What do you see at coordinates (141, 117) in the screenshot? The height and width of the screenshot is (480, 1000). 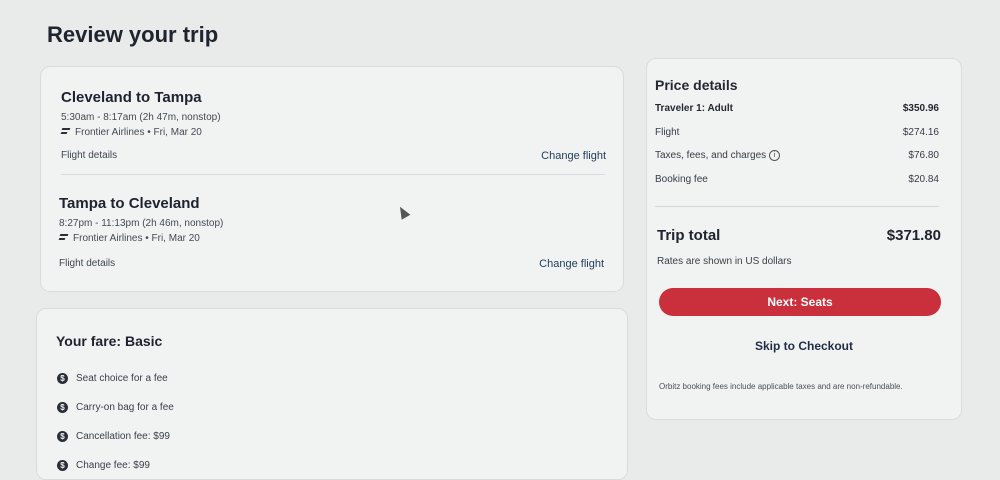 I see `flight-times: 5:30am - 8:17am (2h 47m, nonstop)` at bounding box center [141, 117].